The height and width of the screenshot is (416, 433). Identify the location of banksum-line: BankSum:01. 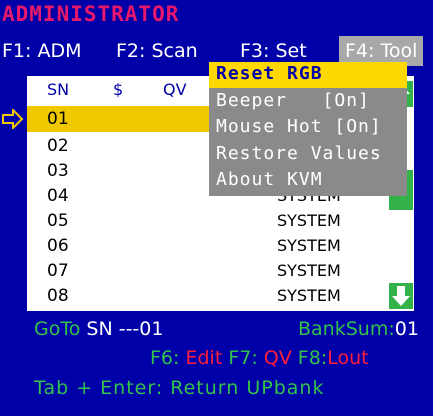
(358, 329).